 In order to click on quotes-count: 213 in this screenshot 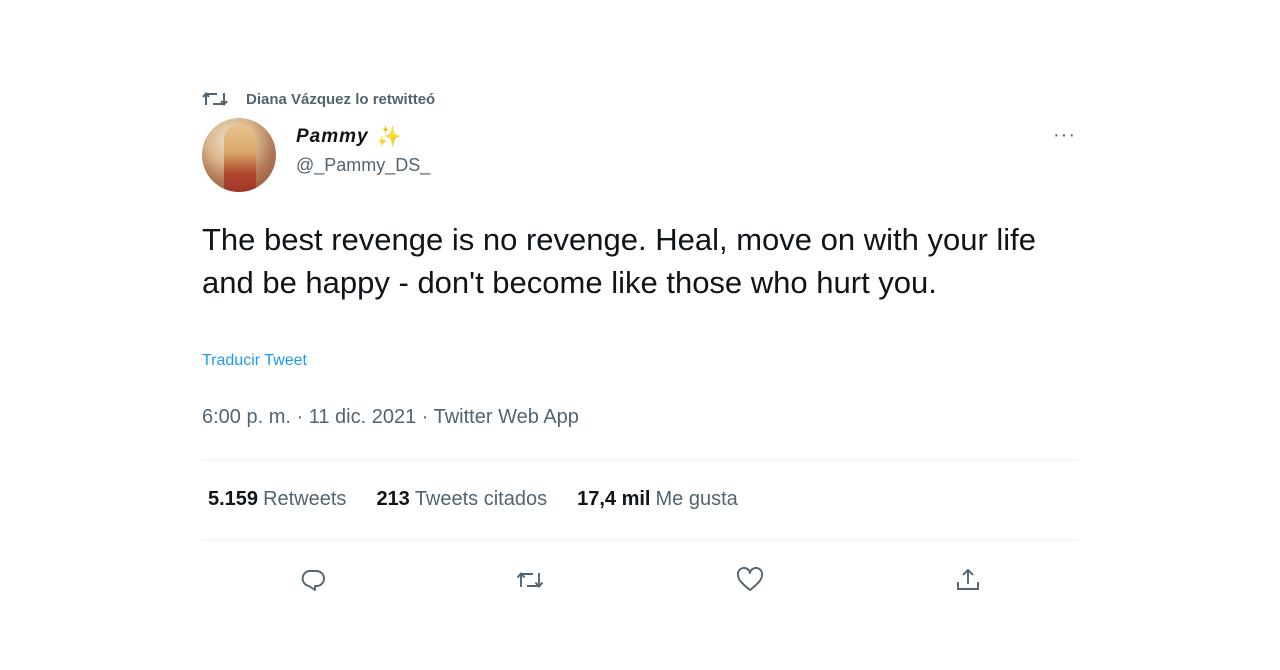, I will do `click(393, 499)`.